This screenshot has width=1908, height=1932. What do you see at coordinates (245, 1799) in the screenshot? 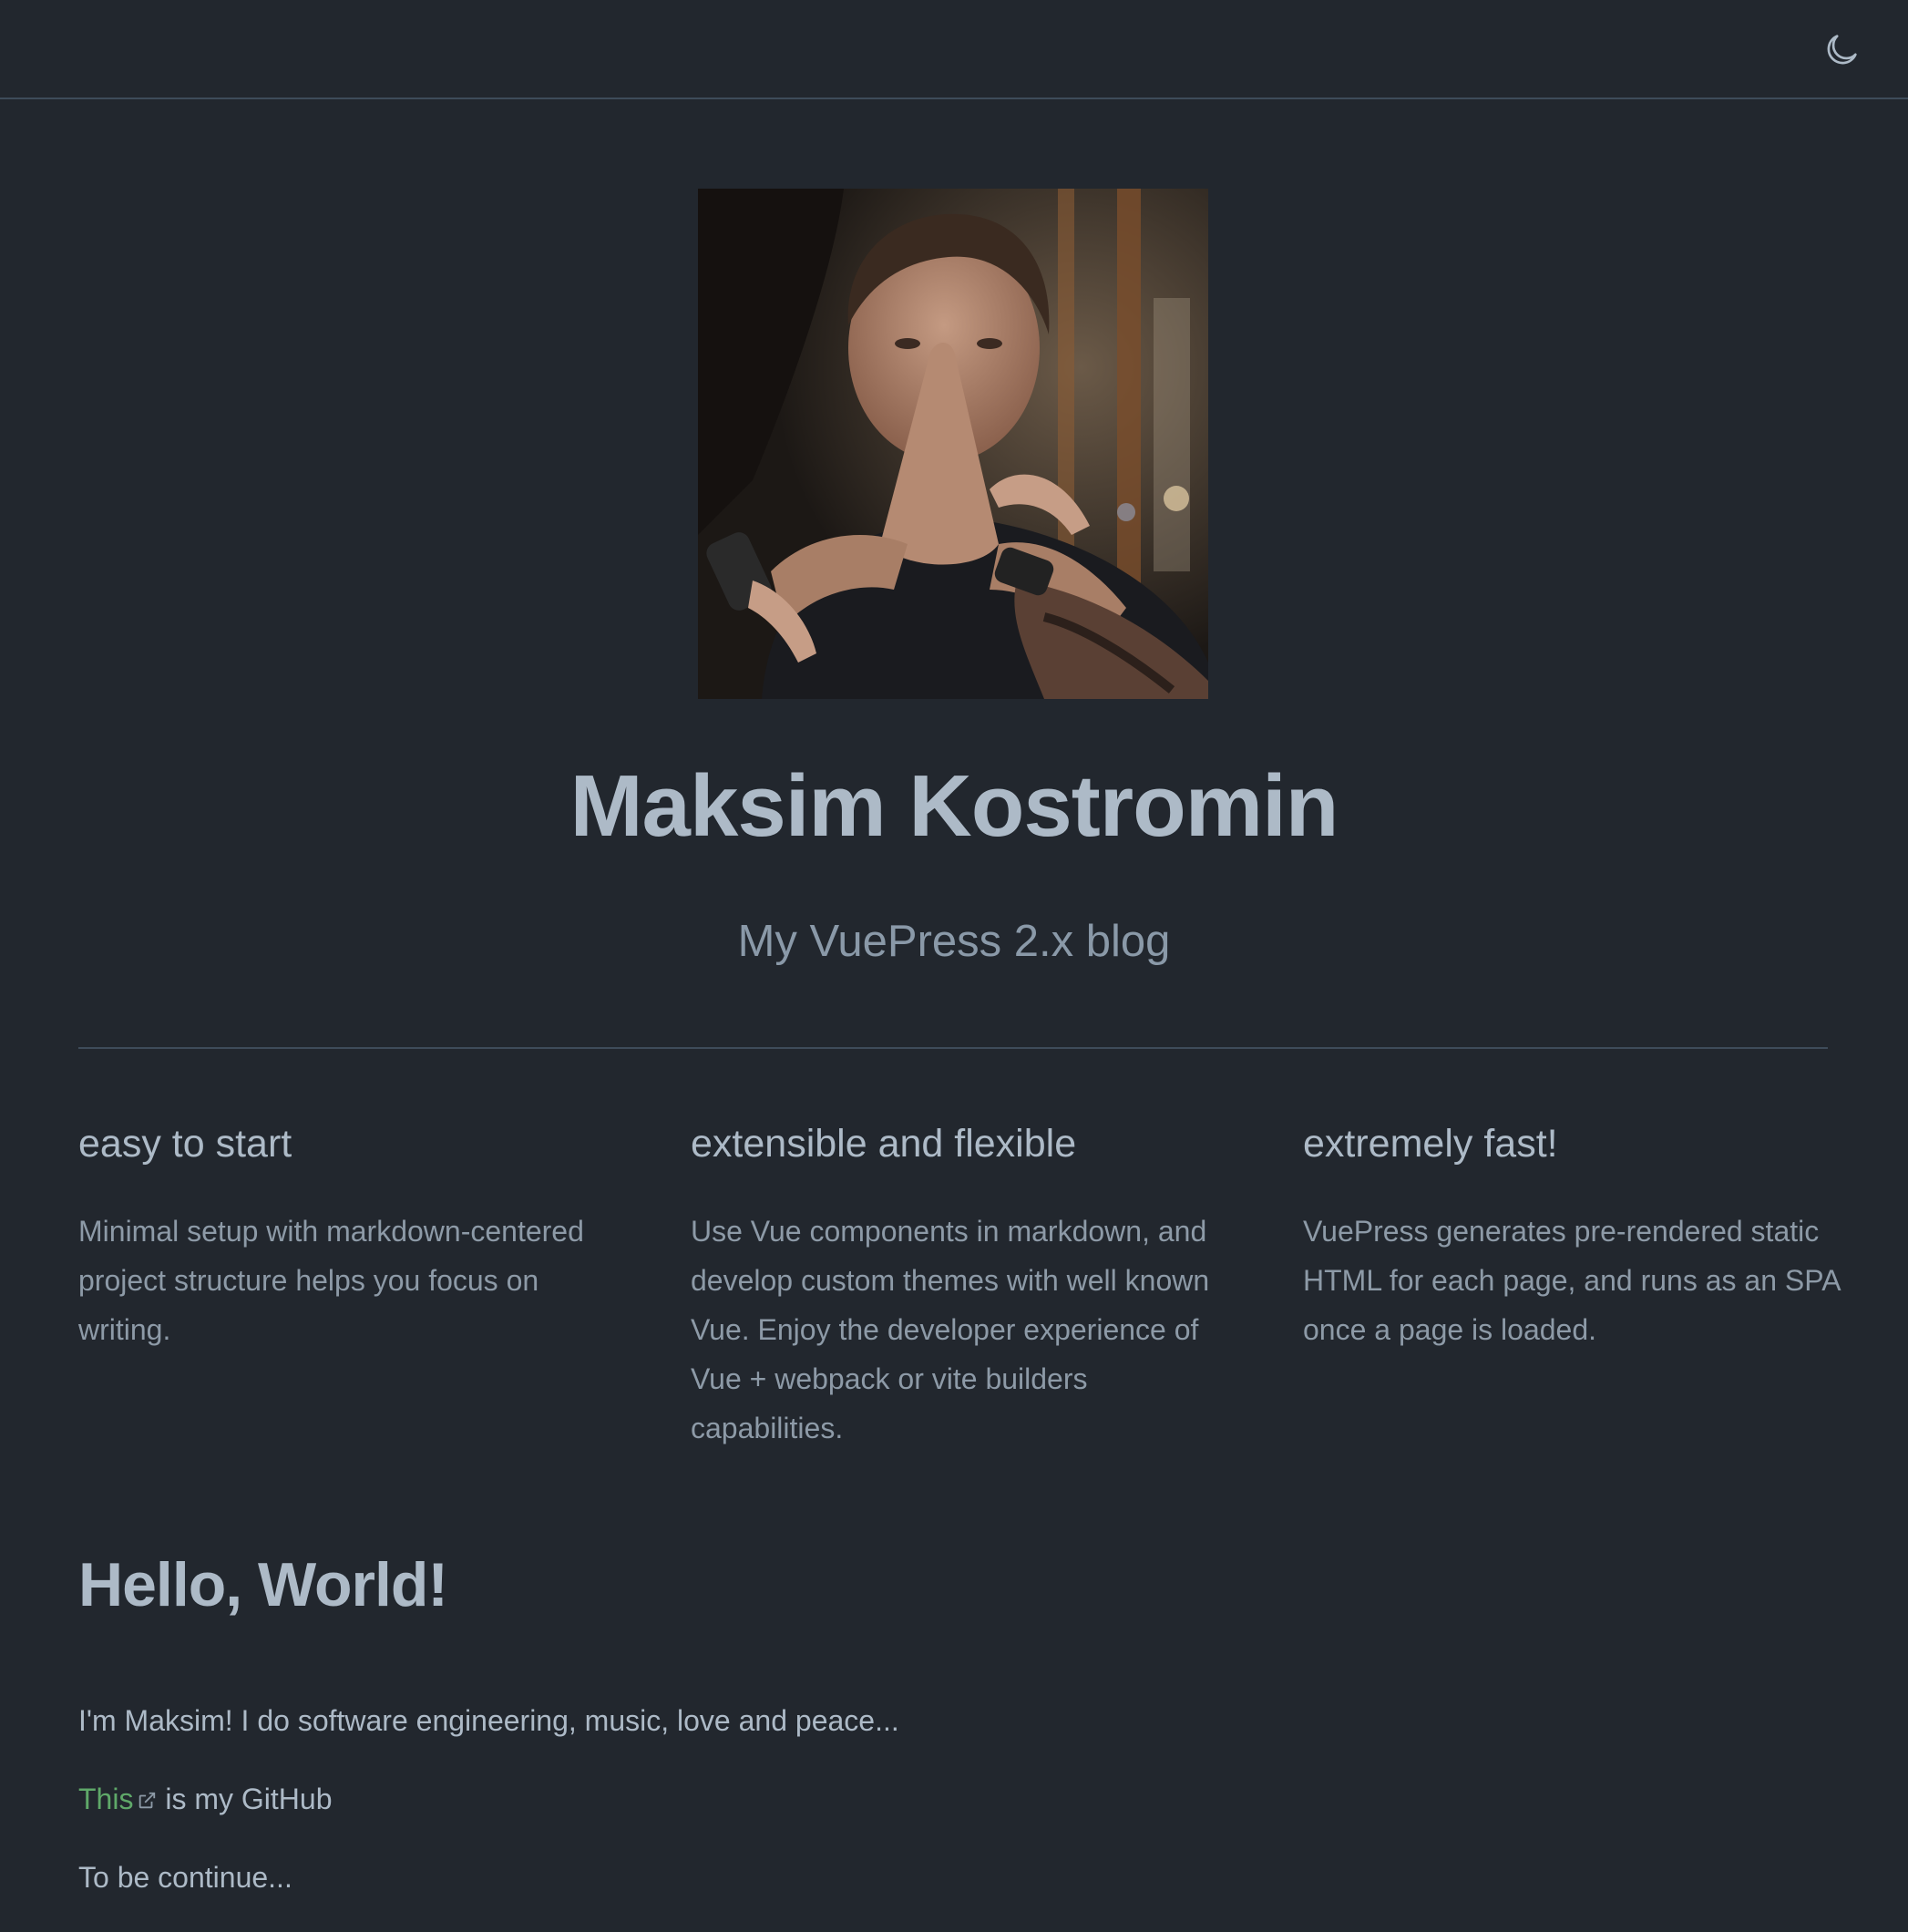
I see `github-suffix: is my GitHub` at bounding box center [245, 1799].